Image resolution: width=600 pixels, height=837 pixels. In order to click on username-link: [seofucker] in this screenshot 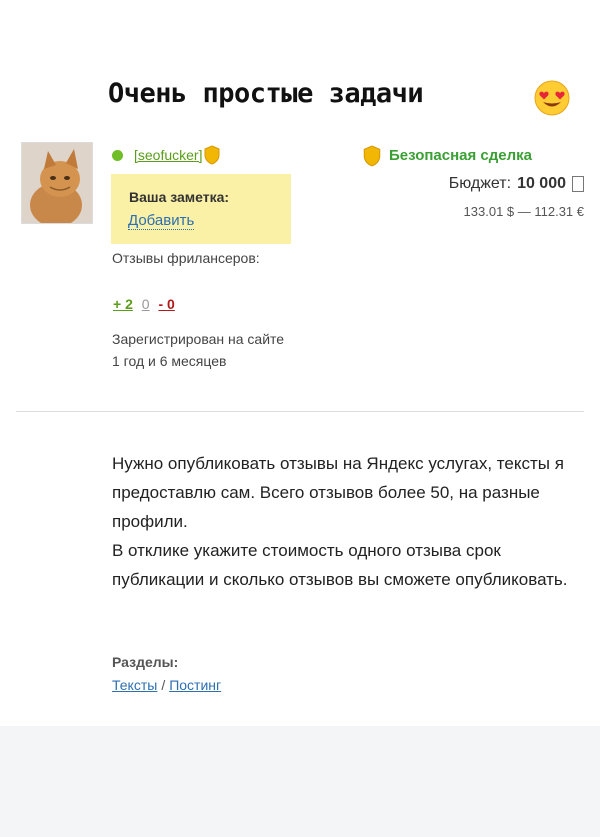, I will do `click(168, 155)`.